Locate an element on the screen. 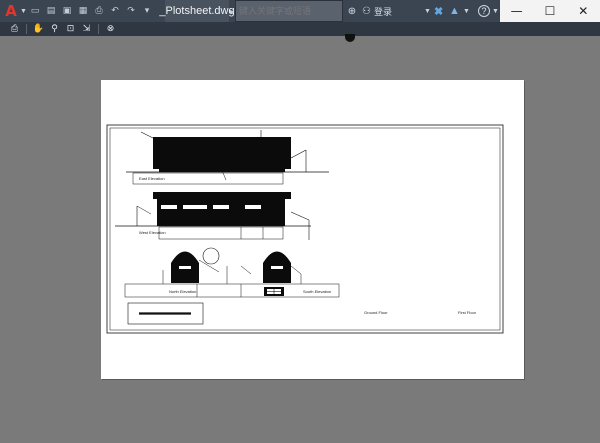 This screenshot has height=443, width=600. application-menu-button: A is located at coordinates (11, 11).